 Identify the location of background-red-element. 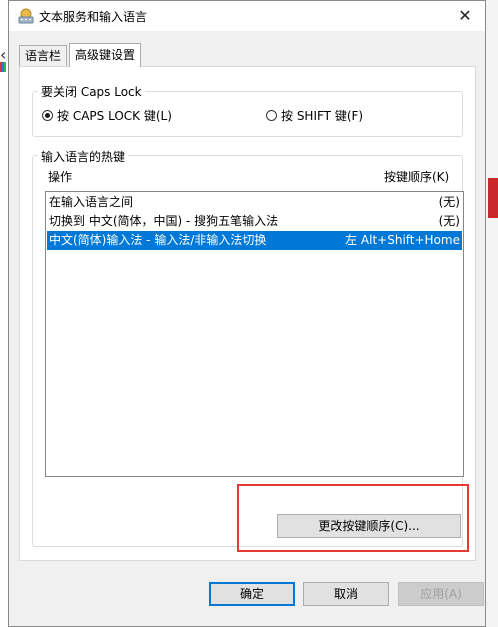
(493, 198).